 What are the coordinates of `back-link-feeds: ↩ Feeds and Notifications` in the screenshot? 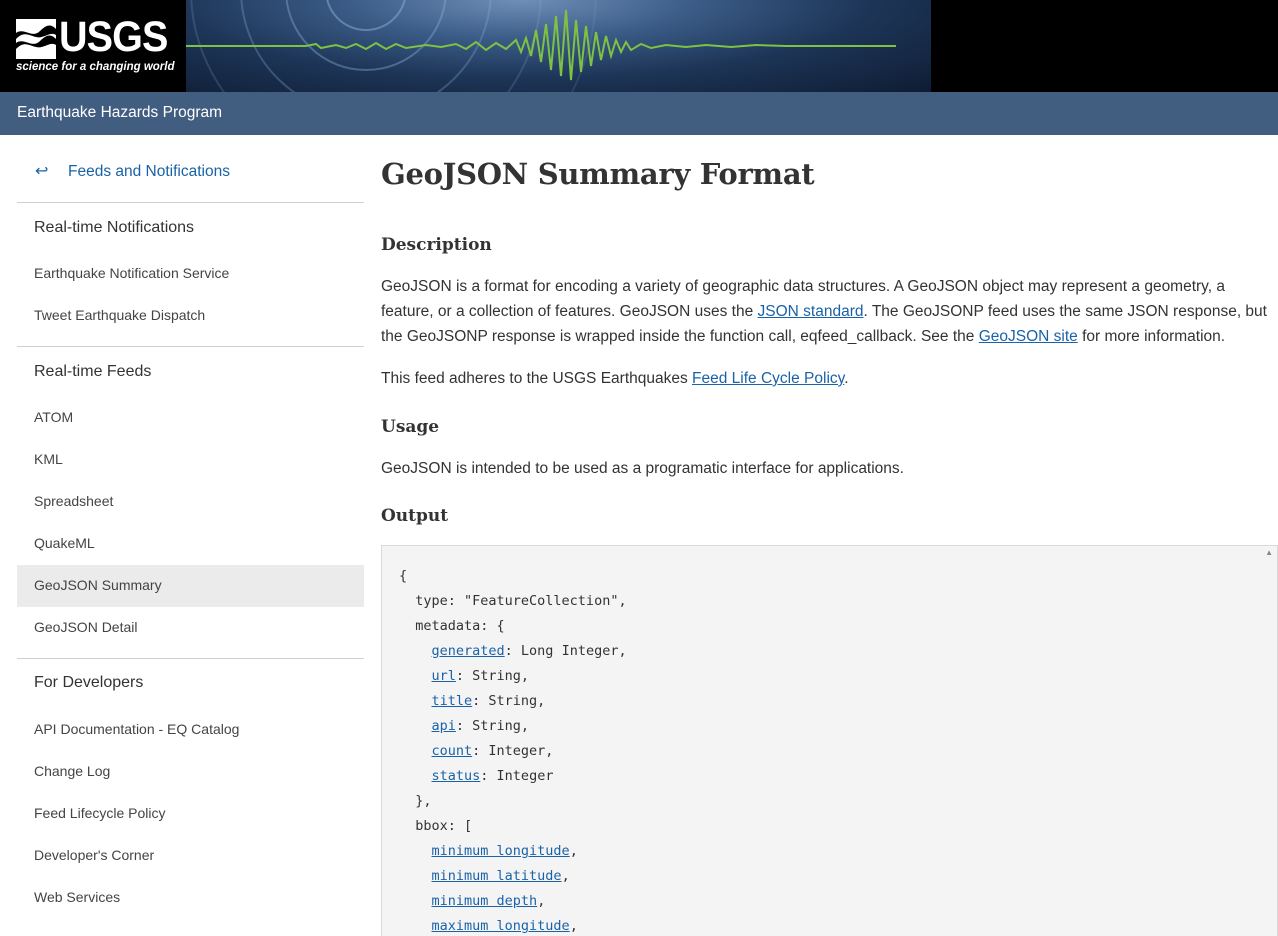 It's located at (190, 173).